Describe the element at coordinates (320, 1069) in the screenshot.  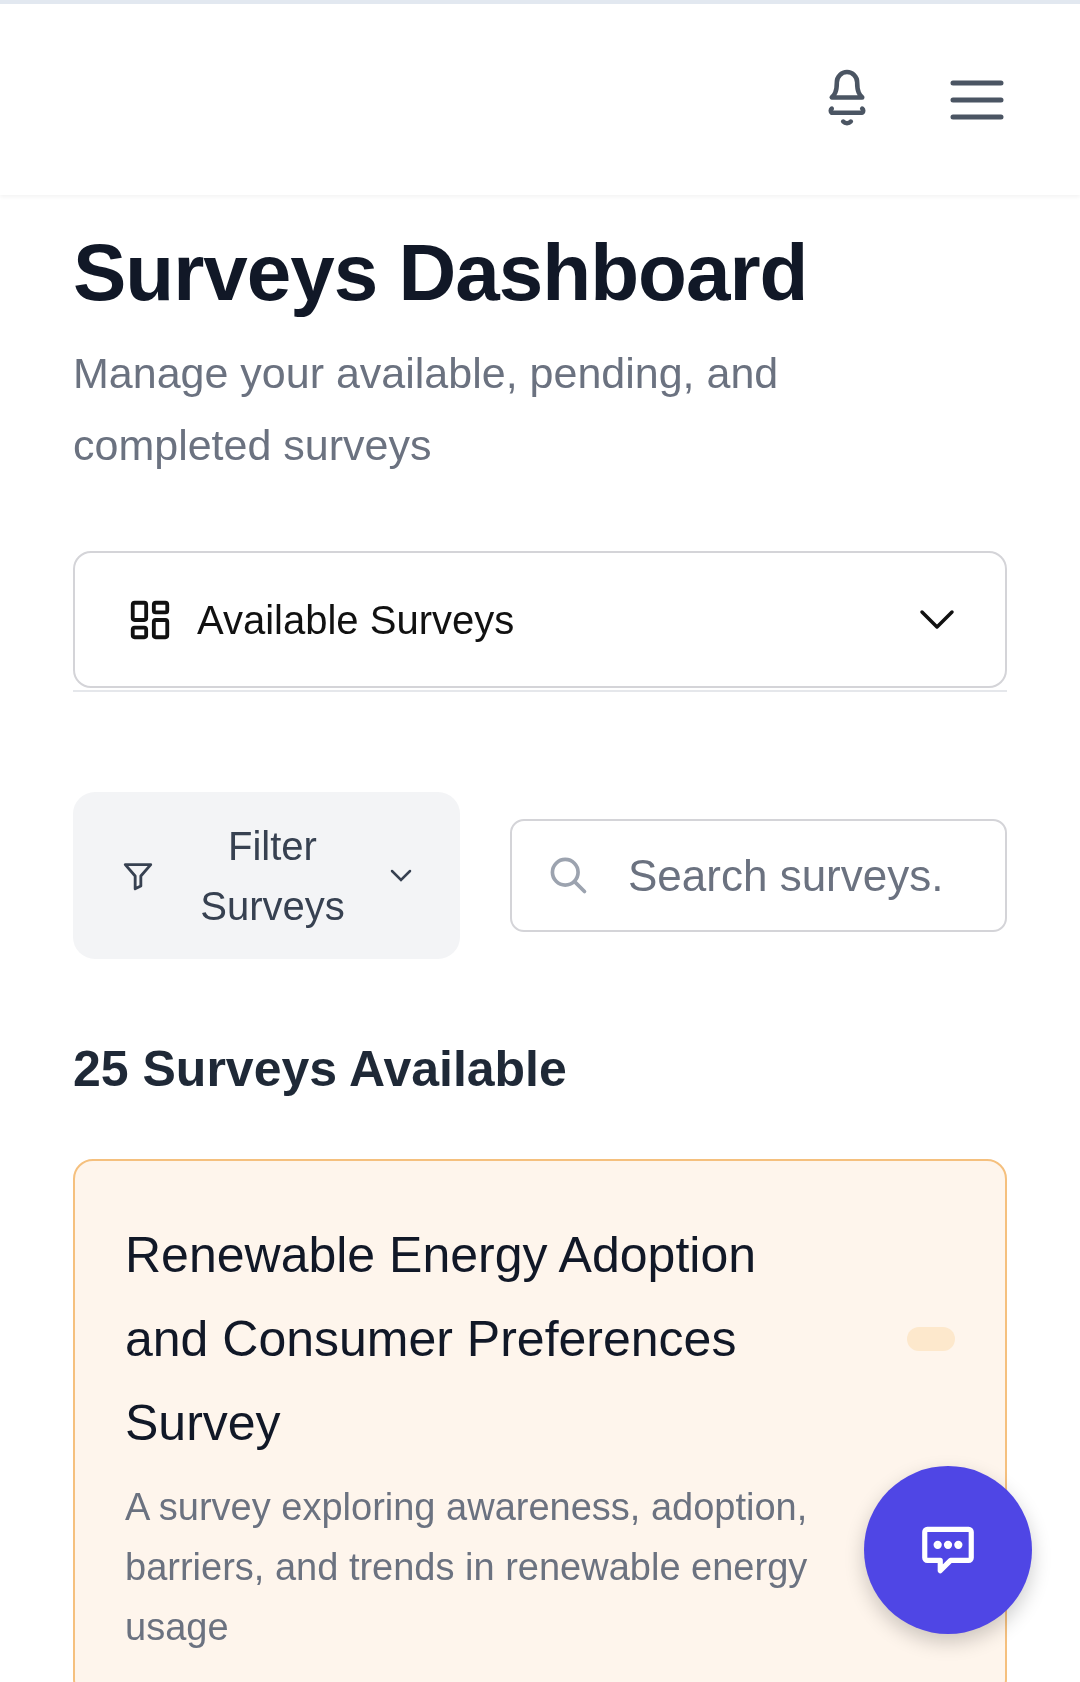
I see `survey-count-heading: 25 Surveys Available` at that location.